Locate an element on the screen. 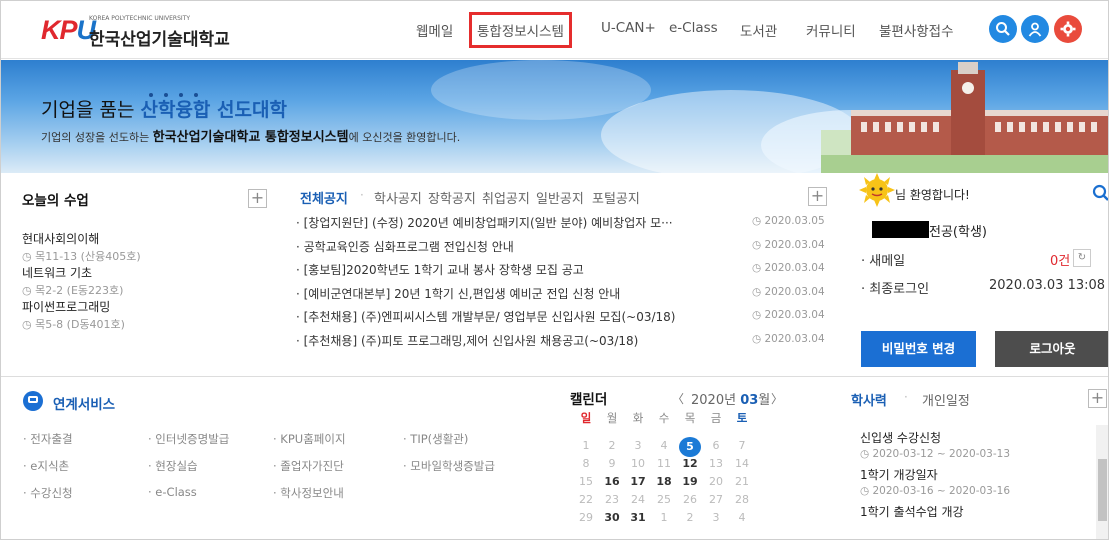 The width and height of the screenshot is (1109, 540). scrollbar-thumb is located at coordinates (1102, 490).